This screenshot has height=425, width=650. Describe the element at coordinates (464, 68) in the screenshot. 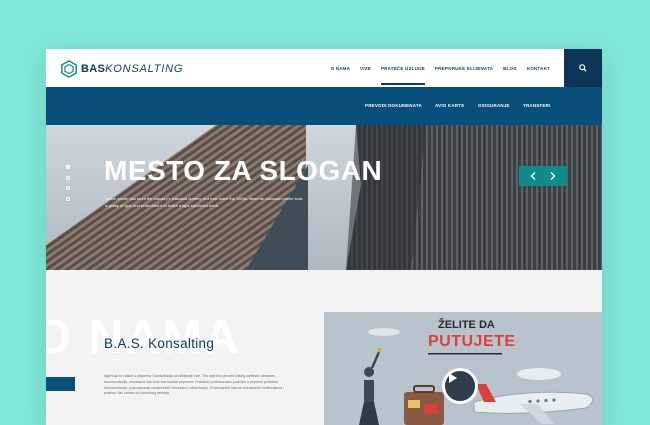

I see `nav-item-preporuke: PREPORUKE KLIJENATA` at that location.